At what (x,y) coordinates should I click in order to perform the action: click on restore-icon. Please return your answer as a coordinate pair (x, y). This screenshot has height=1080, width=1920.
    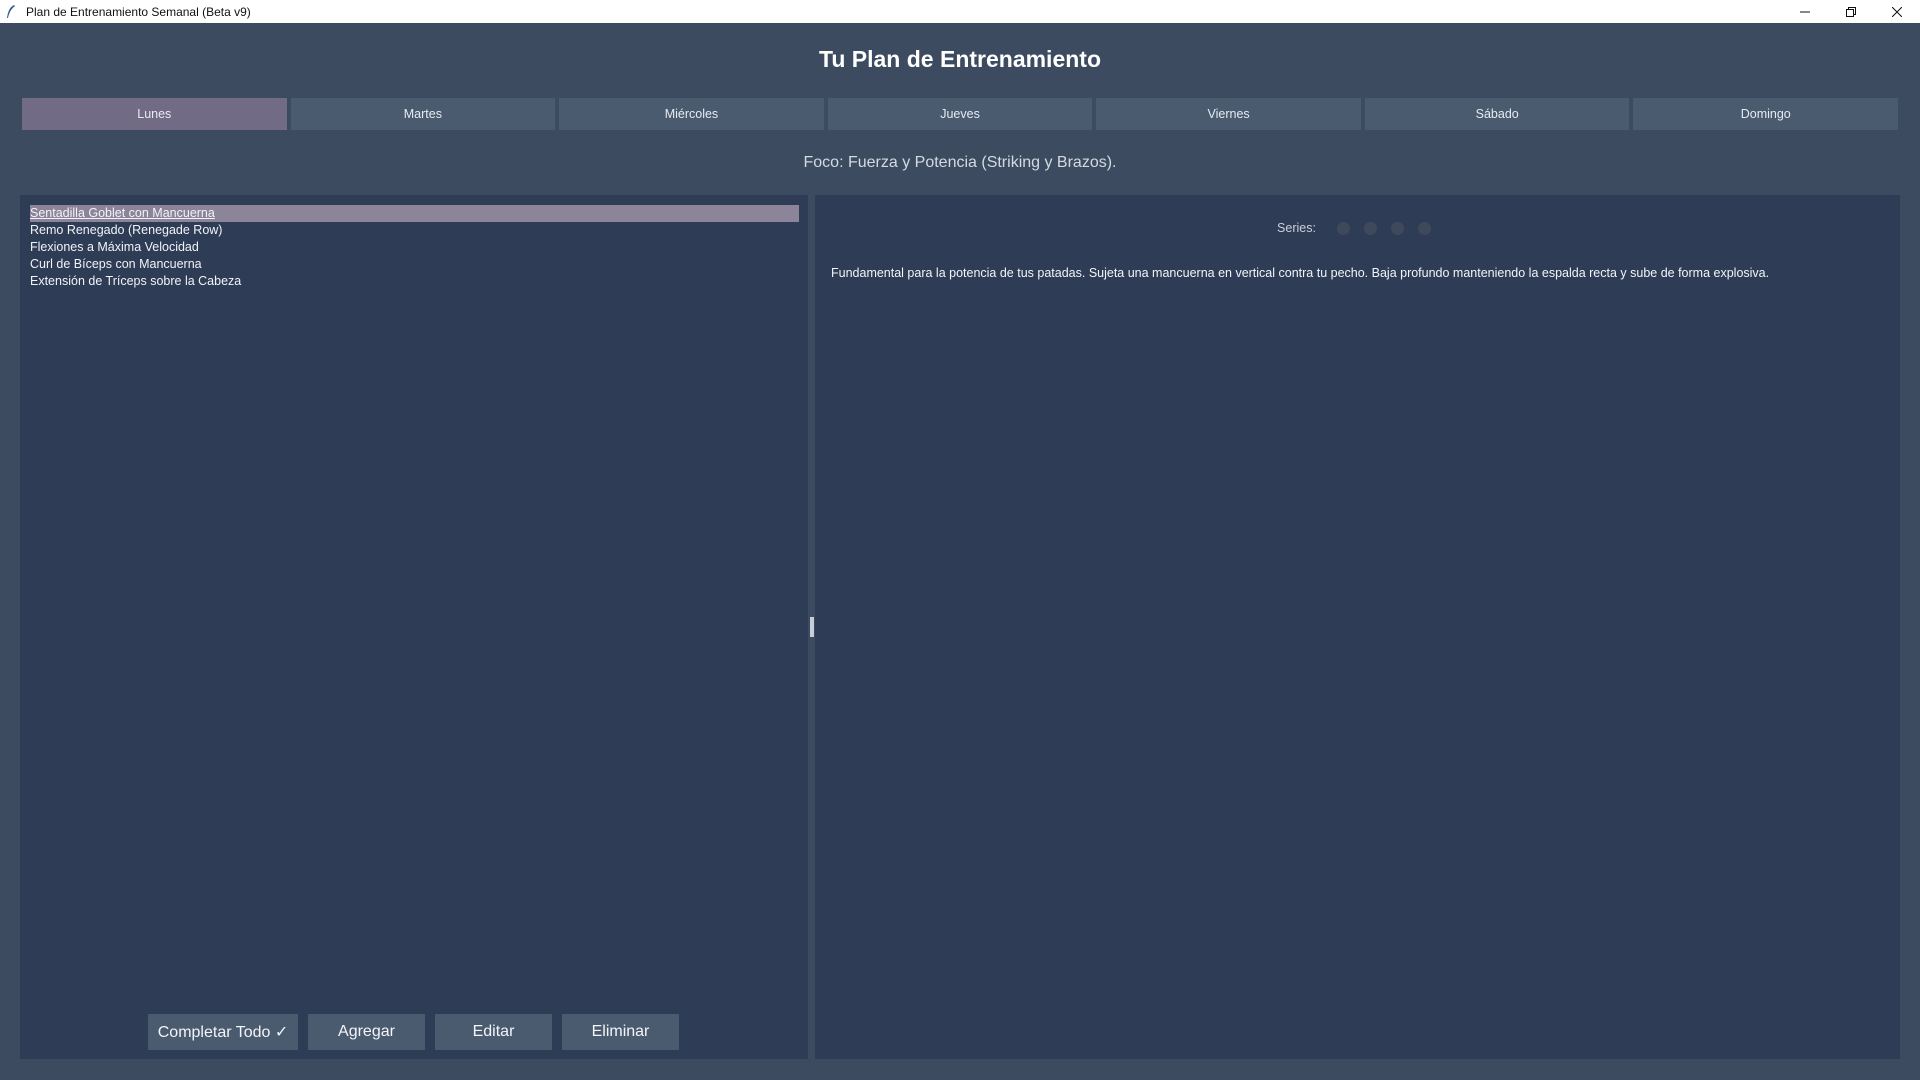
    Looking at the image, I should click on (1851, 11).